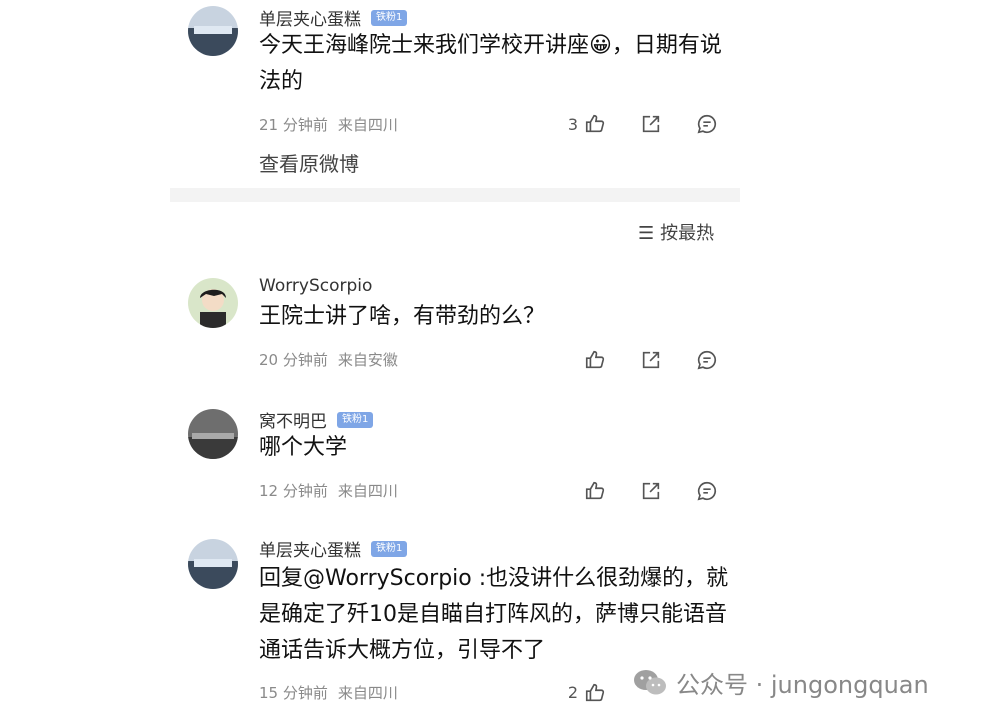 Image resolution: width=998 pixels, height=722 pixels. I want to click on sort-icon: ☰, so click(646, 233).